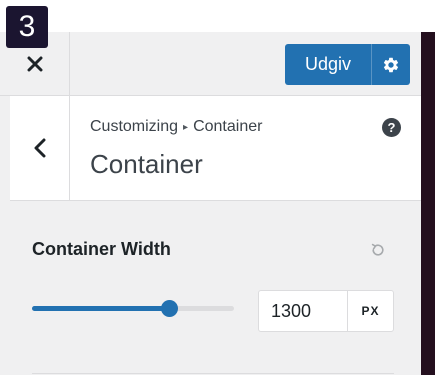 Image resolution: width=435 pixels, height=375 pixels. I want to click on preview-edge, so click(428, 203).